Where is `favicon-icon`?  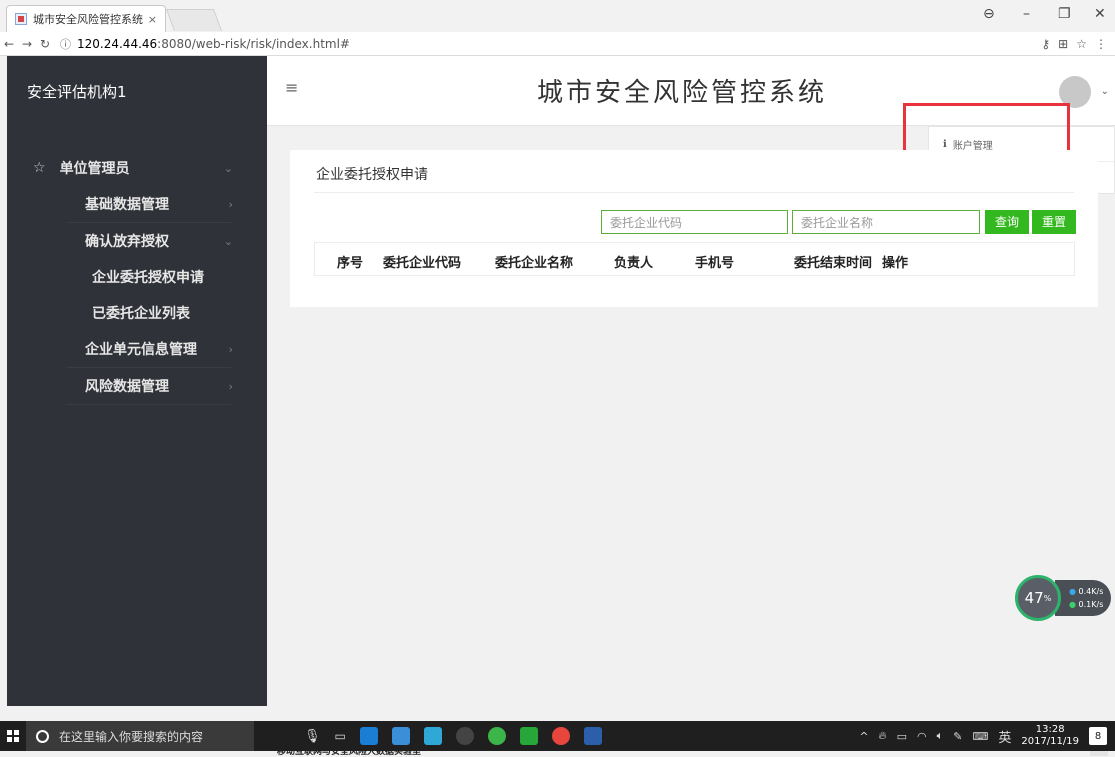
favicon-icon is located at coordinates (21, 19).